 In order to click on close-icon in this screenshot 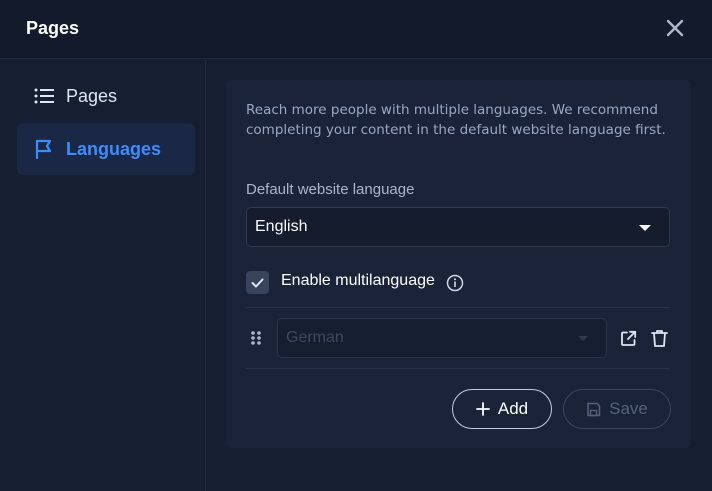, I will do `click(675, 28)`.